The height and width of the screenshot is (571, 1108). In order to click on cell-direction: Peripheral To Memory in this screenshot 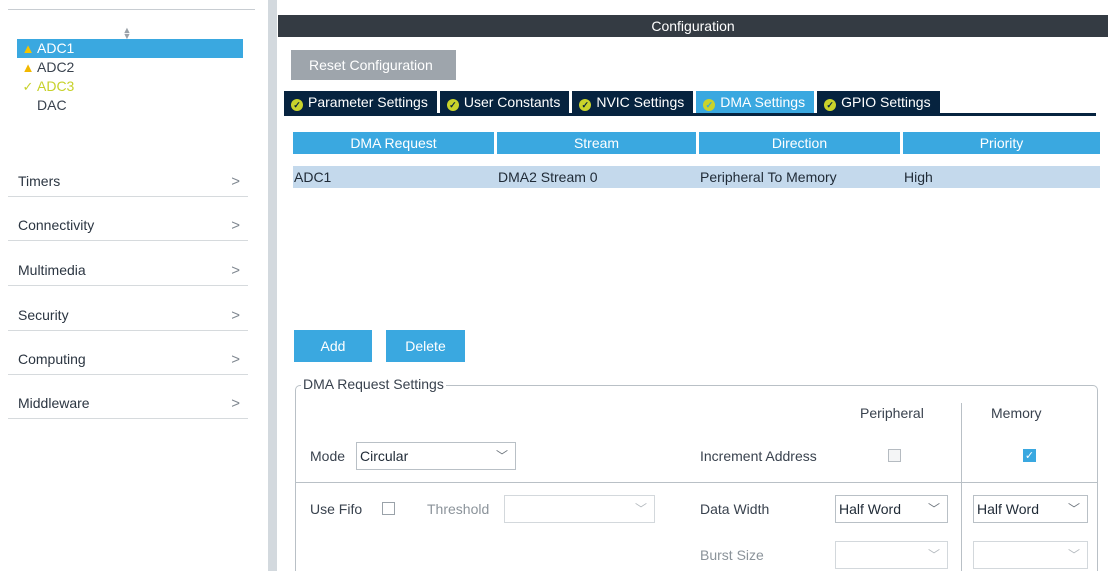, I will do `click(768, 177)`.